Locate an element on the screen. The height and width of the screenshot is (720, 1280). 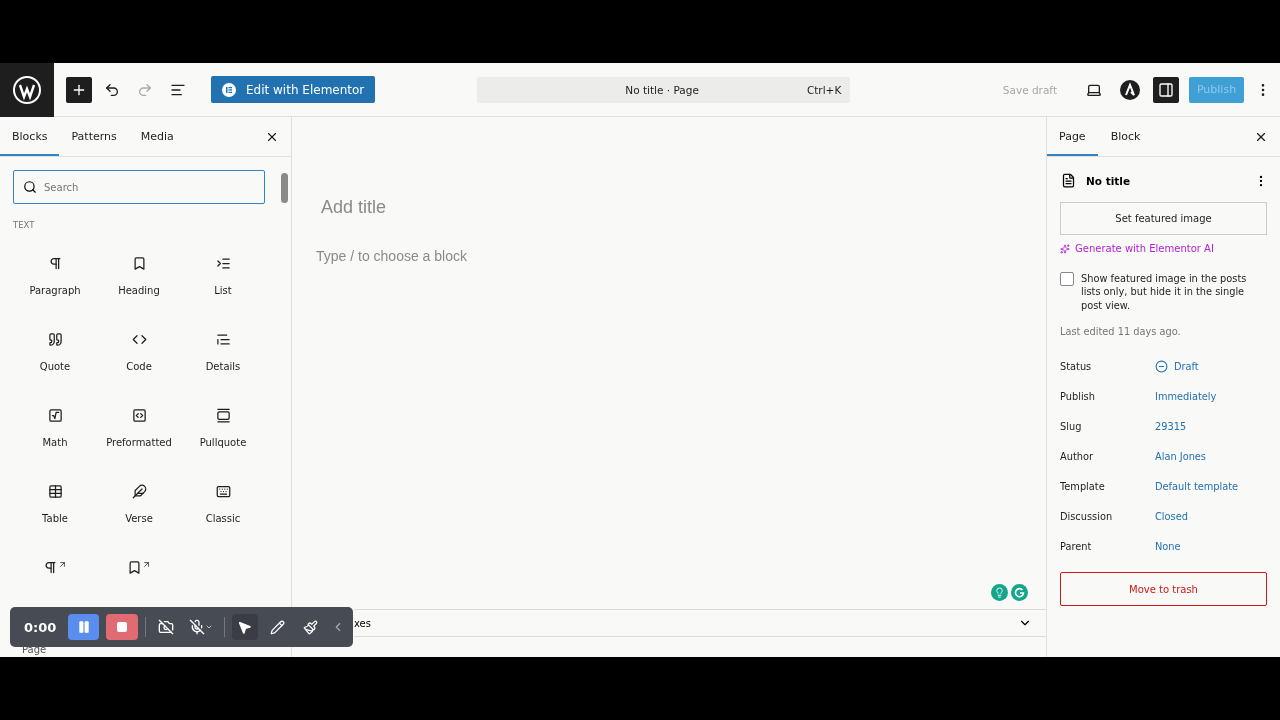
edit-with-elementor-button: Edit with Elementor is located at coordinates (293, 89).